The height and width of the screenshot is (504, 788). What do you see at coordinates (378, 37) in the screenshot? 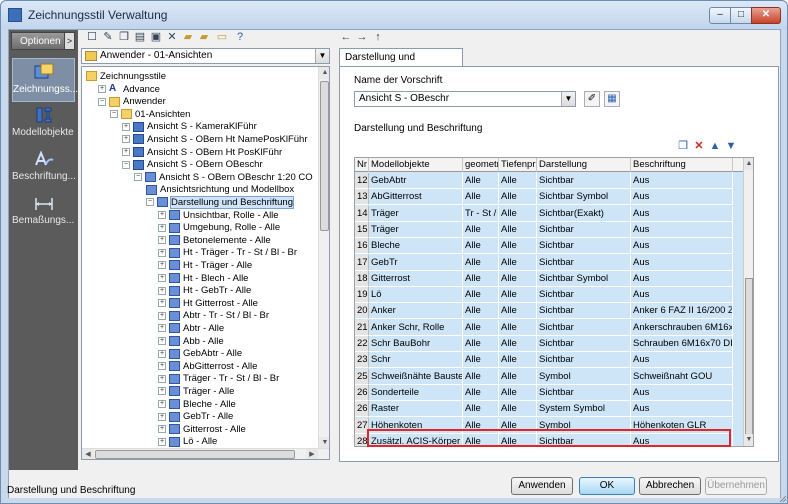
I see `up-icon: ↑` at bounding box center [378, 37].